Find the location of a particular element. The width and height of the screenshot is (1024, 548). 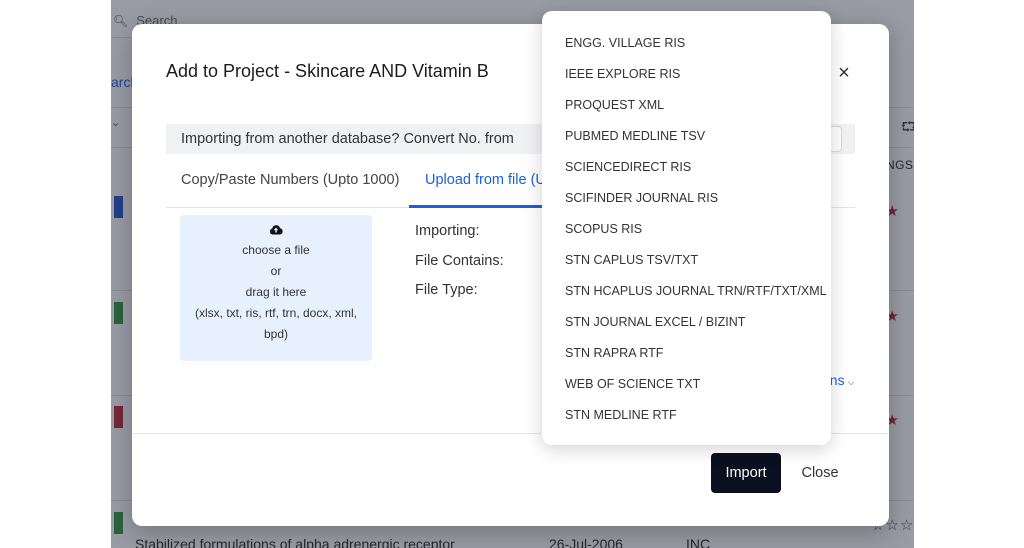

dropdown-option: PUBMED MEDLINE TSV is located at coordinates (686, 135).